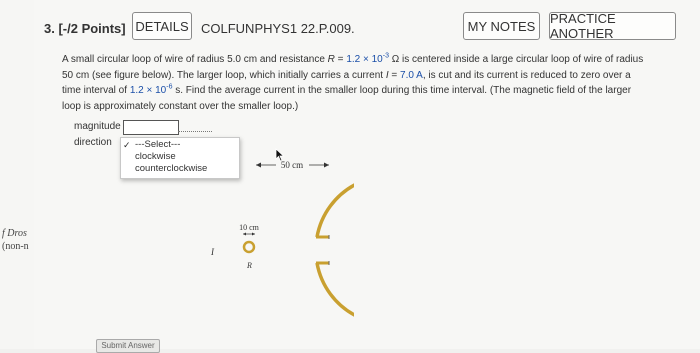  I want to click on checkmark-icon: ✓, so click(127, 145).